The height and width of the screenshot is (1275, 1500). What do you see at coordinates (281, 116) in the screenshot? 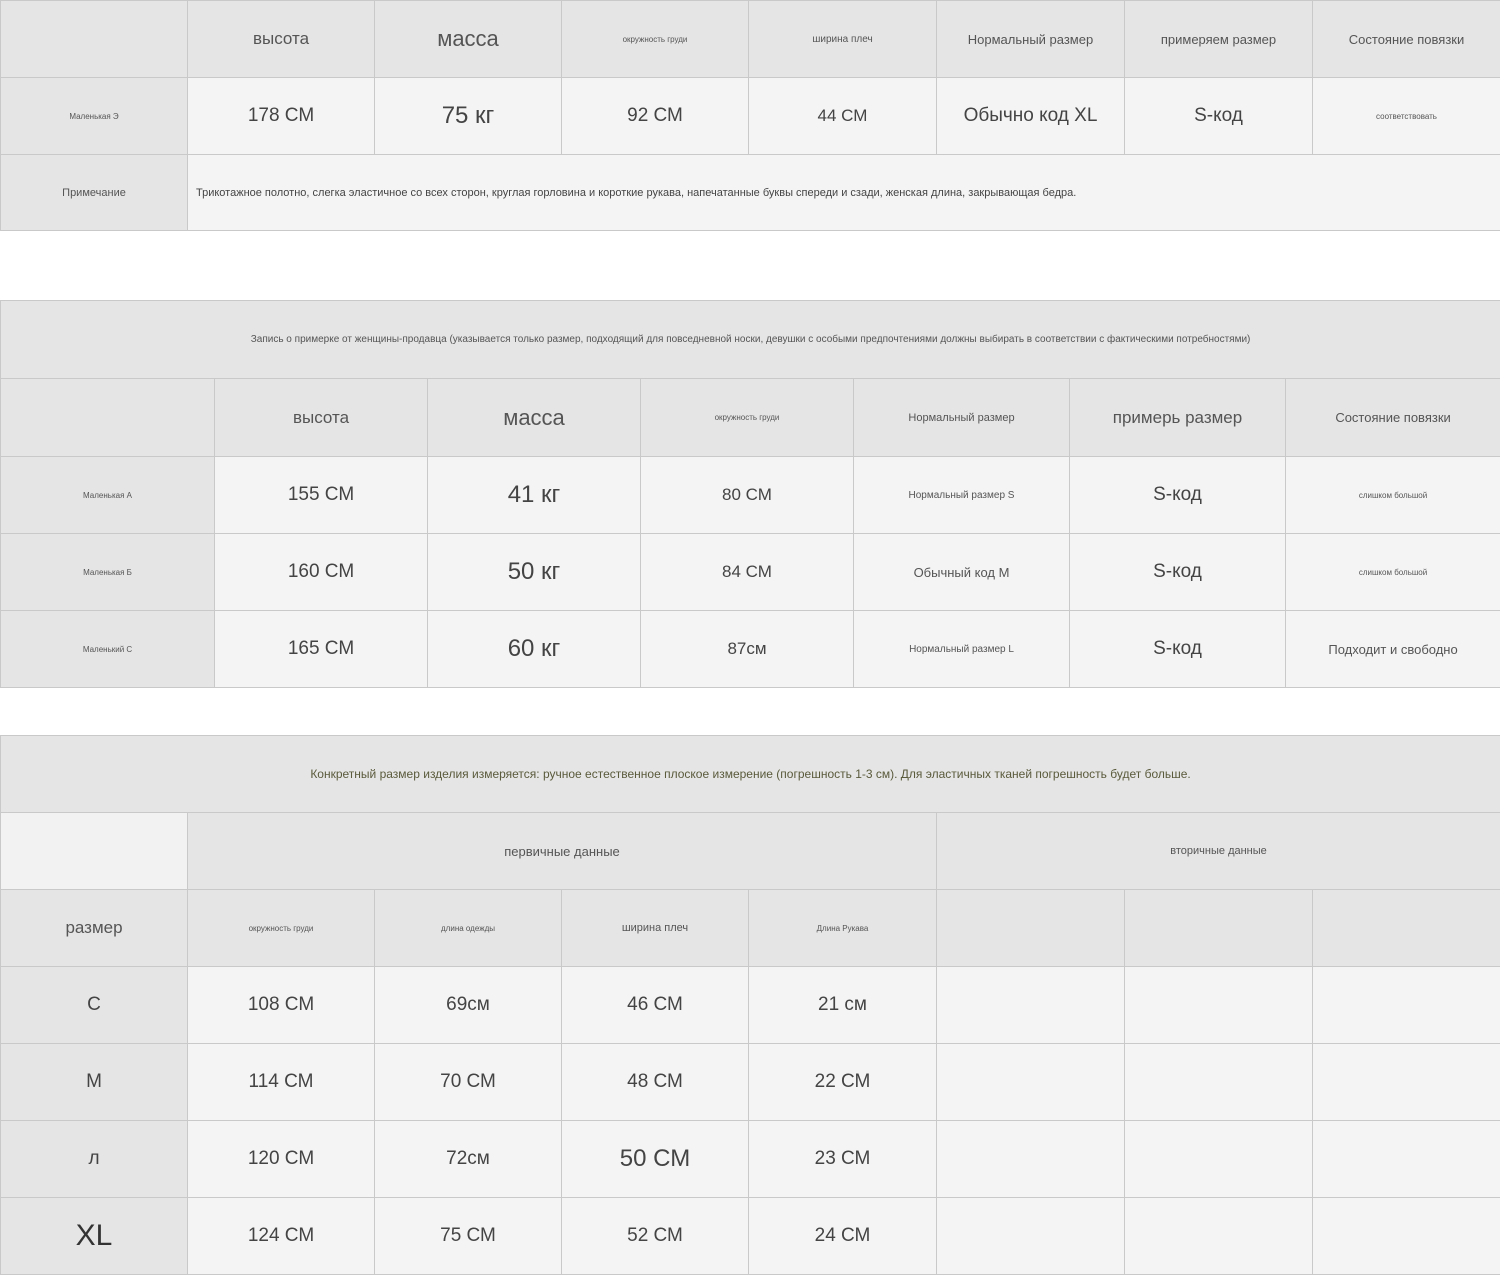
I see `cell-height: 178 СМ` at bounding box center [281, 116].